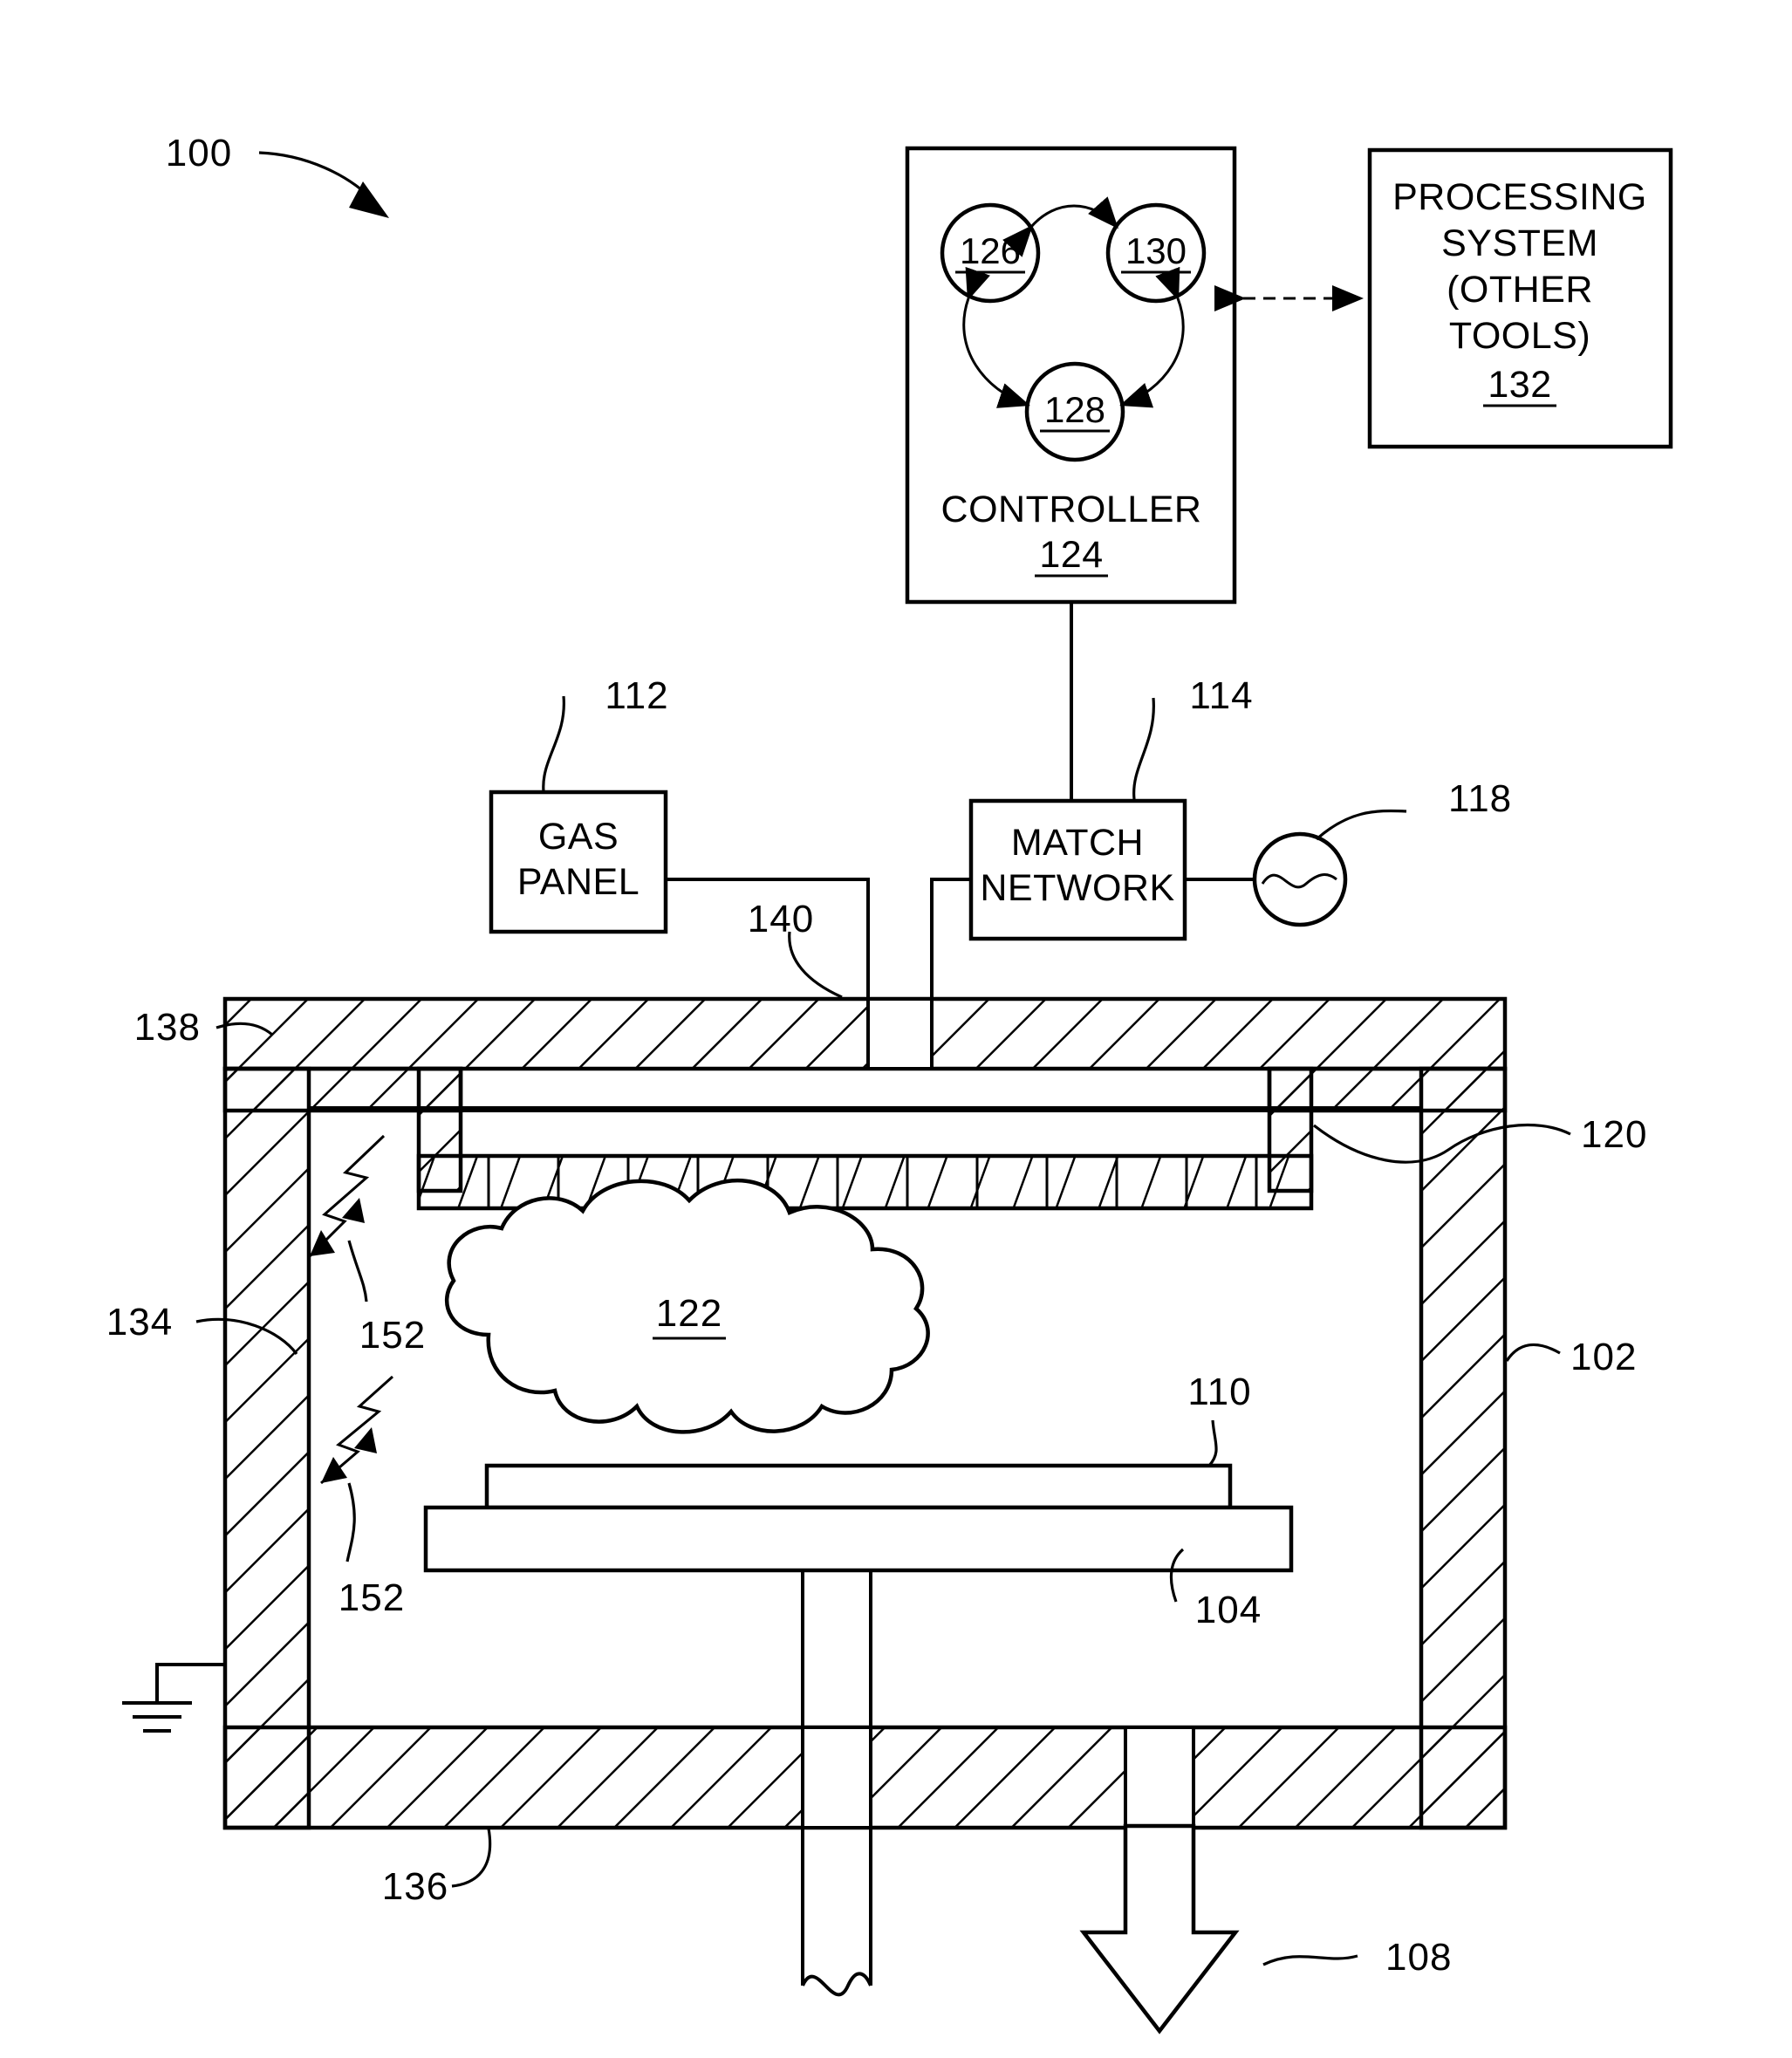 The width and height of the screenshot is (1792, 2058). What do you see at coordinates (858, 1486) in the screenshot?
I see `substrate` at bounding box center [858, 1486].